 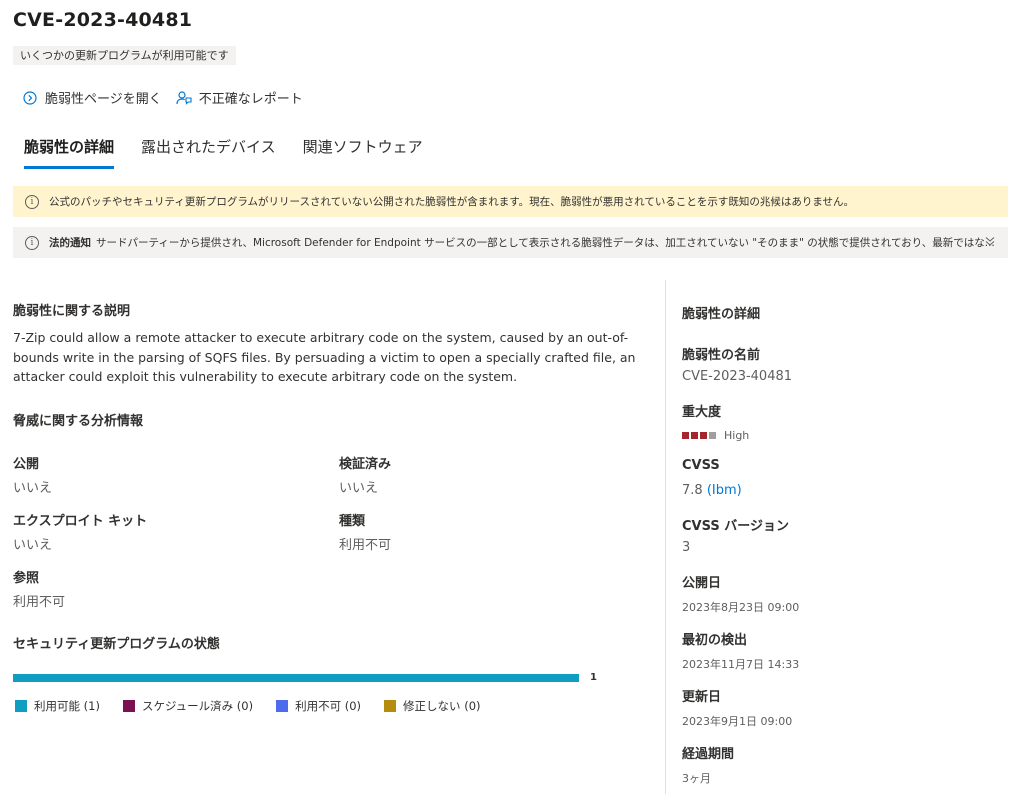 What do you see at coordinates (103, 99) in the screenshot?
I see `open-vulnerability-page-label: 脆弱性ページを開く` at bounding box center [103, 99].